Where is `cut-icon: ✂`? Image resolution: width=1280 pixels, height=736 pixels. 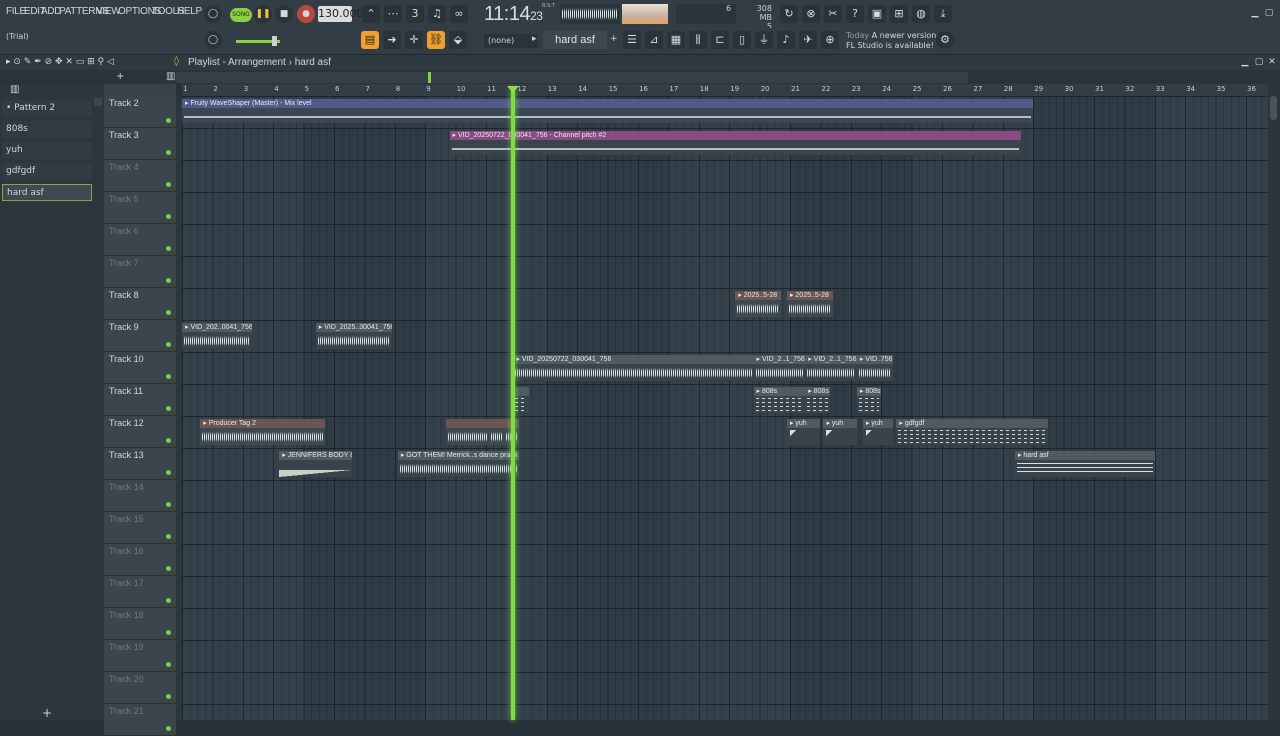
cut-icon: ✂ is located at coordinates (833, 14).